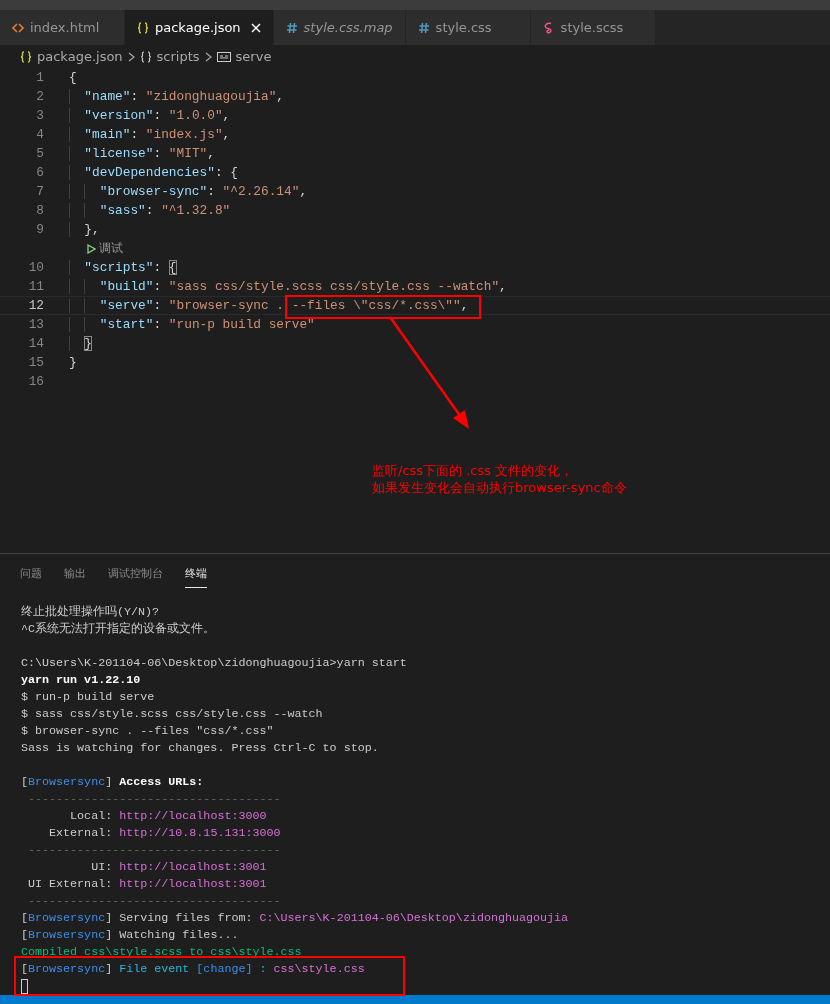  I want to click on editor-tab: style.css, so click(468, 27).